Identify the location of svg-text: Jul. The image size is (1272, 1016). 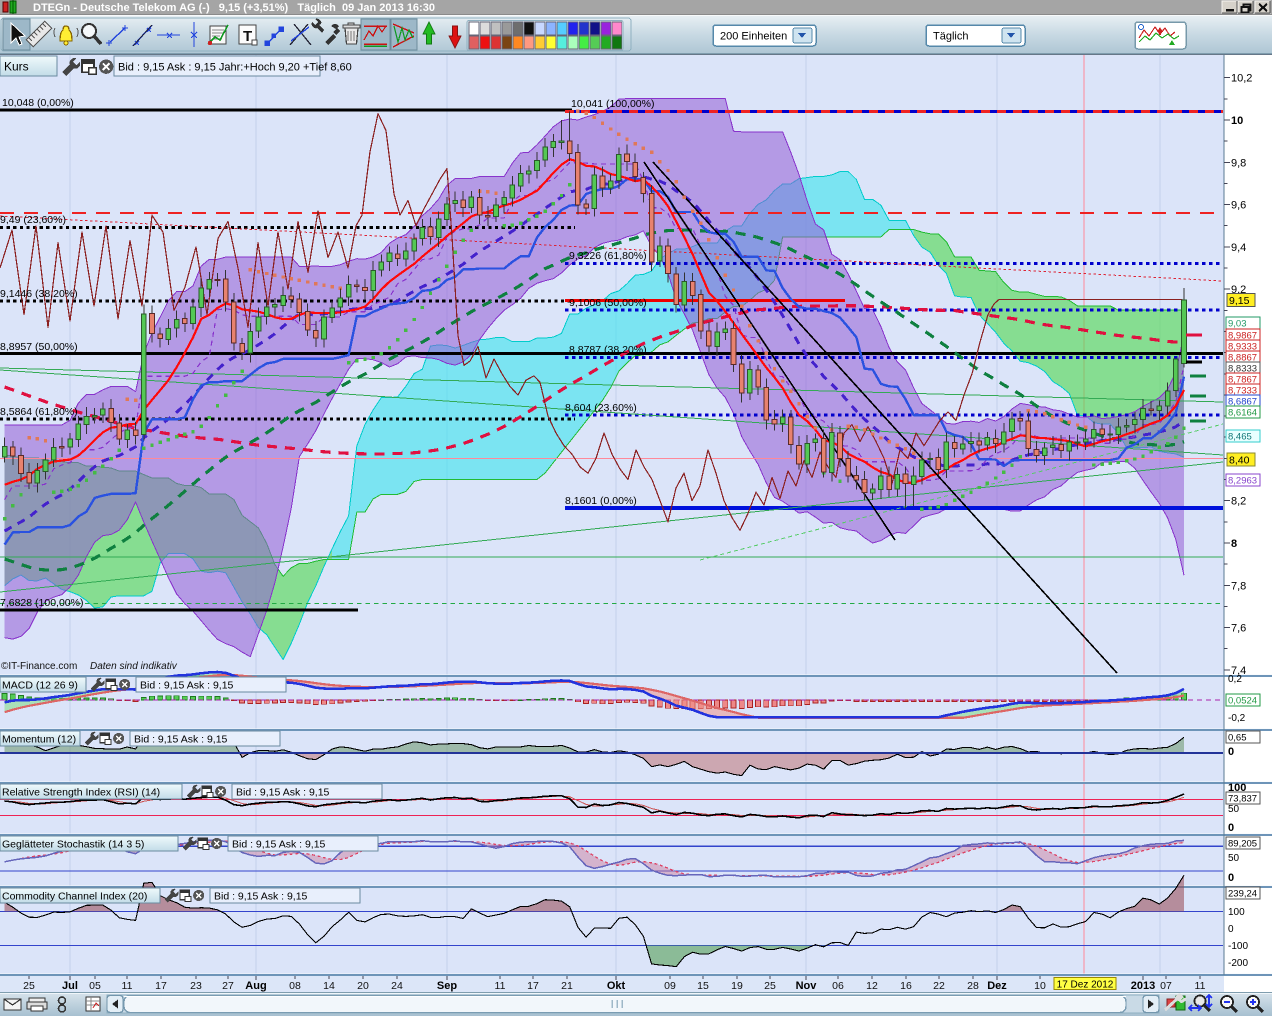
(70, 986).